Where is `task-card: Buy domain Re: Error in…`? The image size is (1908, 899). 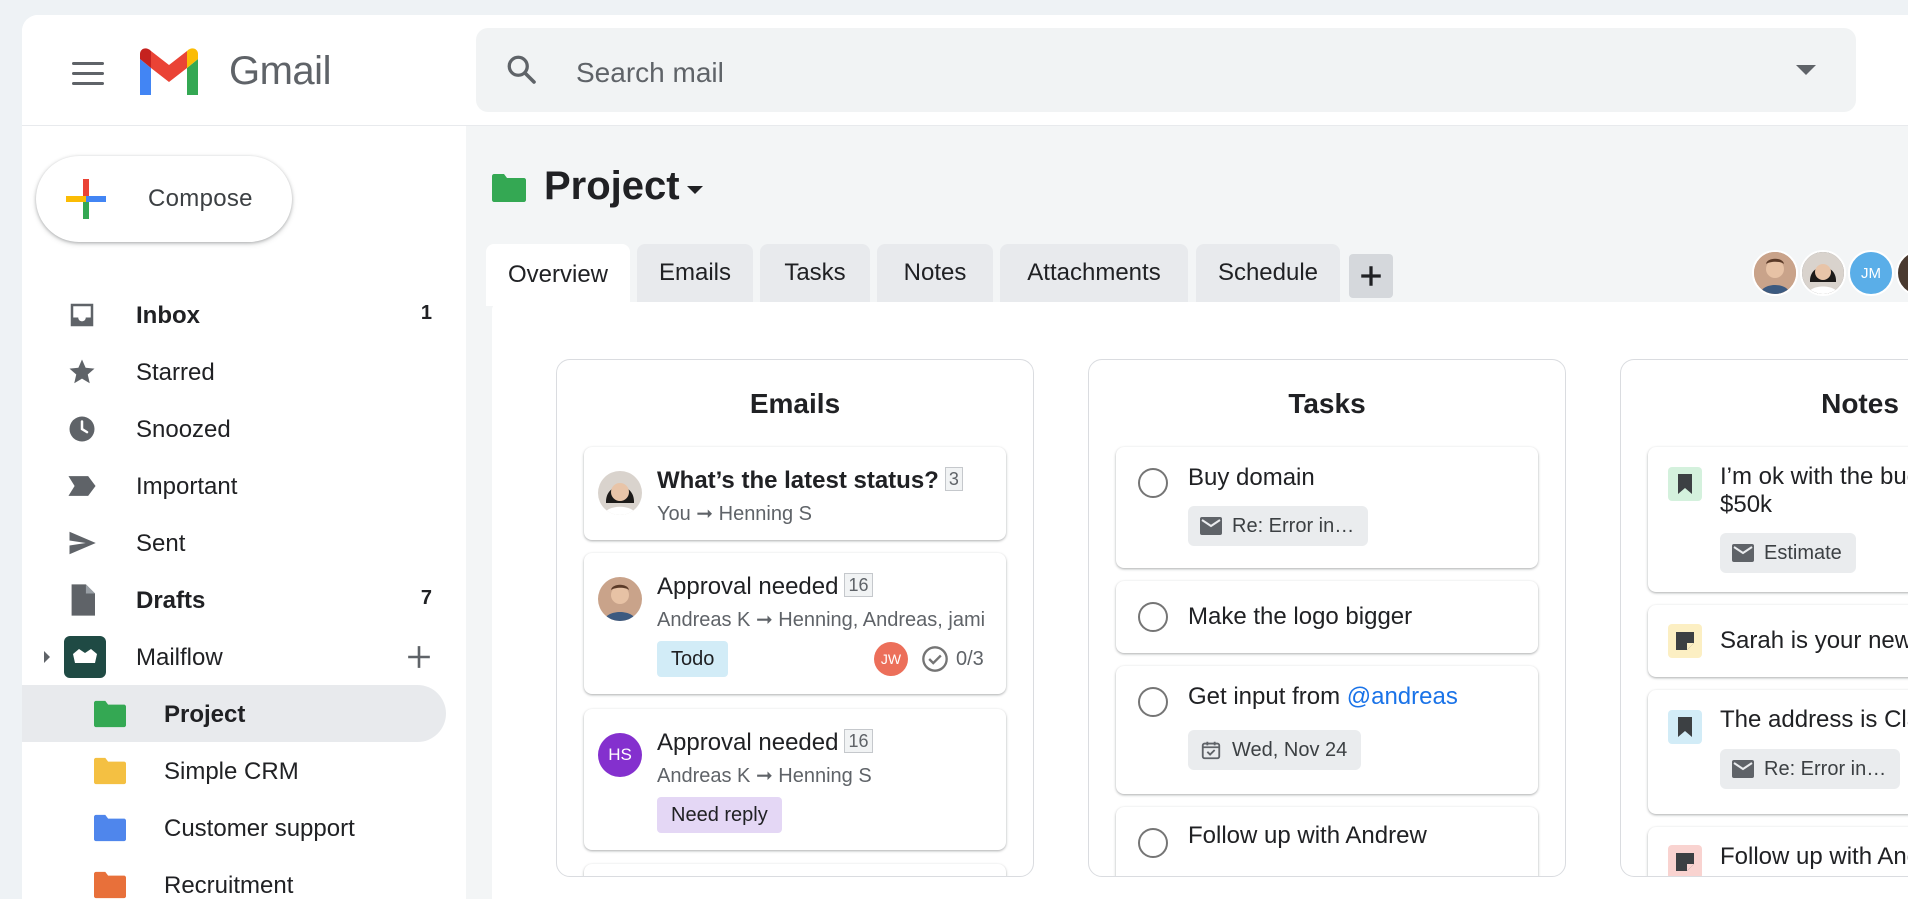
task-card: Buy domain Re: Error in… is located at coordinates (1327, 507).